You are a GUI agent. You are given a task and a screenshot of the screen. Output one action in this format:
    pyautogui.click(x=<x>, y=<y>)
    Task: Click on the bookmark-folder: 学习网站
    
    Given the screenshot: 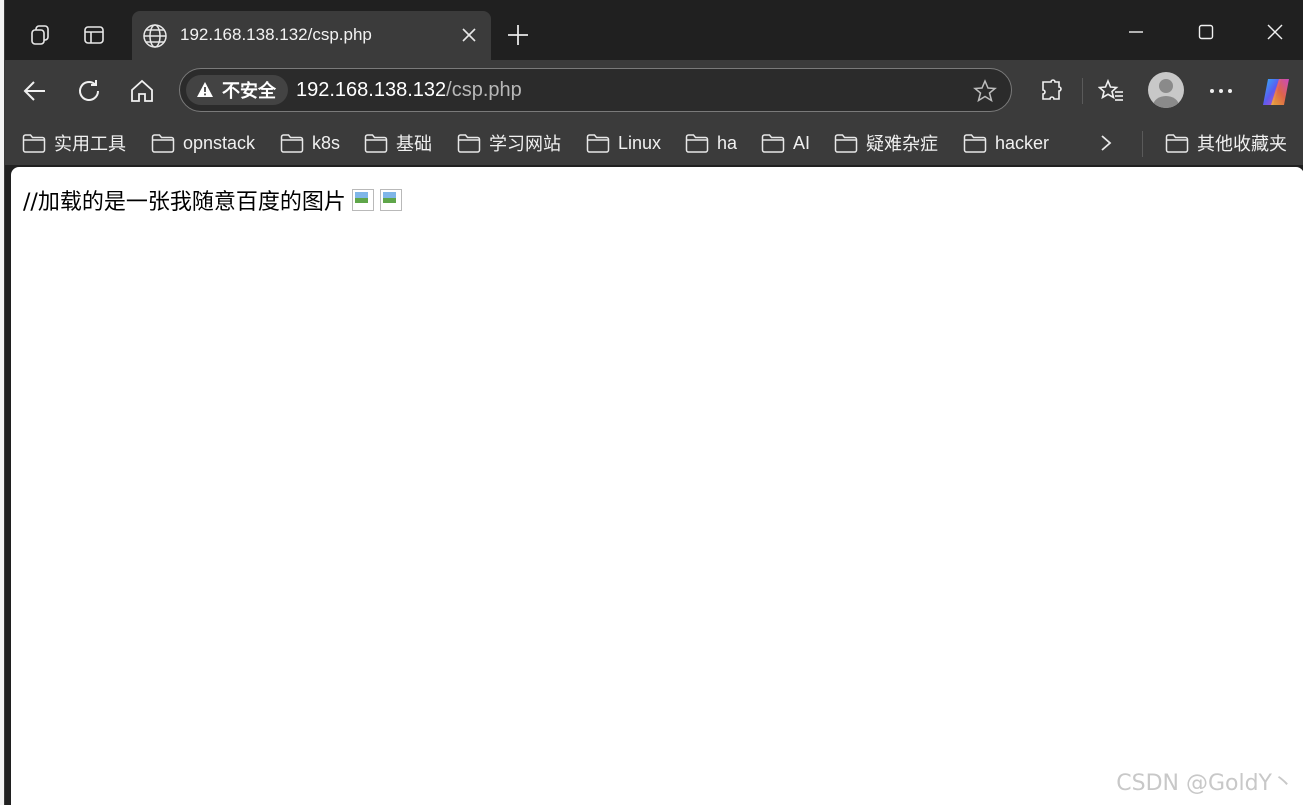 What is the action you would take?
    pyautogui.click(x=509, y=143)
    